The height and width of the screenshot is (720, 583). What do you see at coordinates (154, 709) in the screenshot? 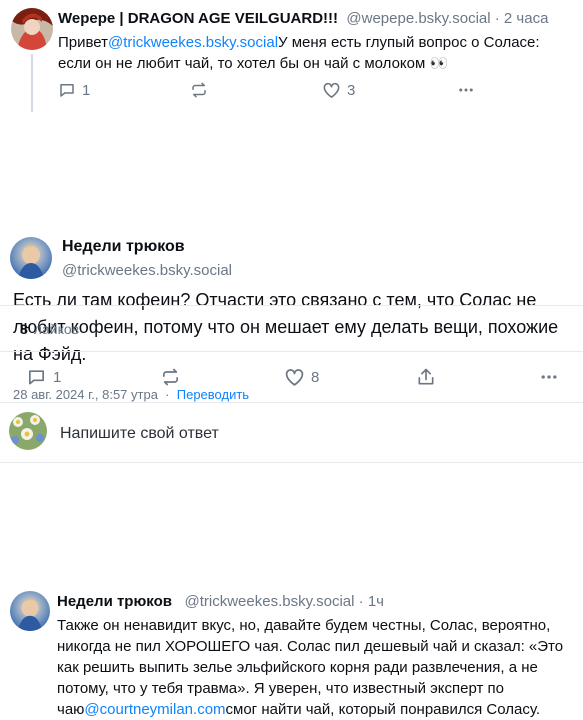
I see `reply-post-mention-link: @courtneymilan.com` at bounding box center [154, 709].